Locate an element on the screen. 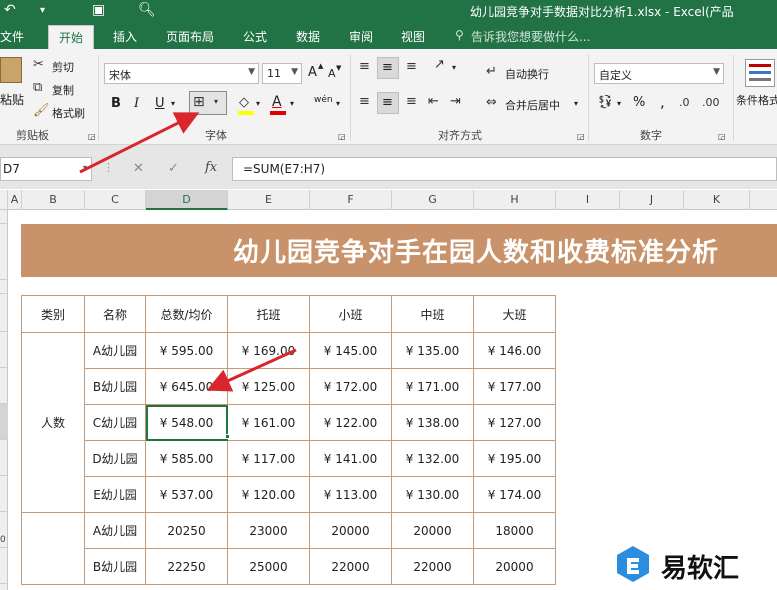 The image size is (777, 590). column-header-c: C is located at coordinates (115, 200).